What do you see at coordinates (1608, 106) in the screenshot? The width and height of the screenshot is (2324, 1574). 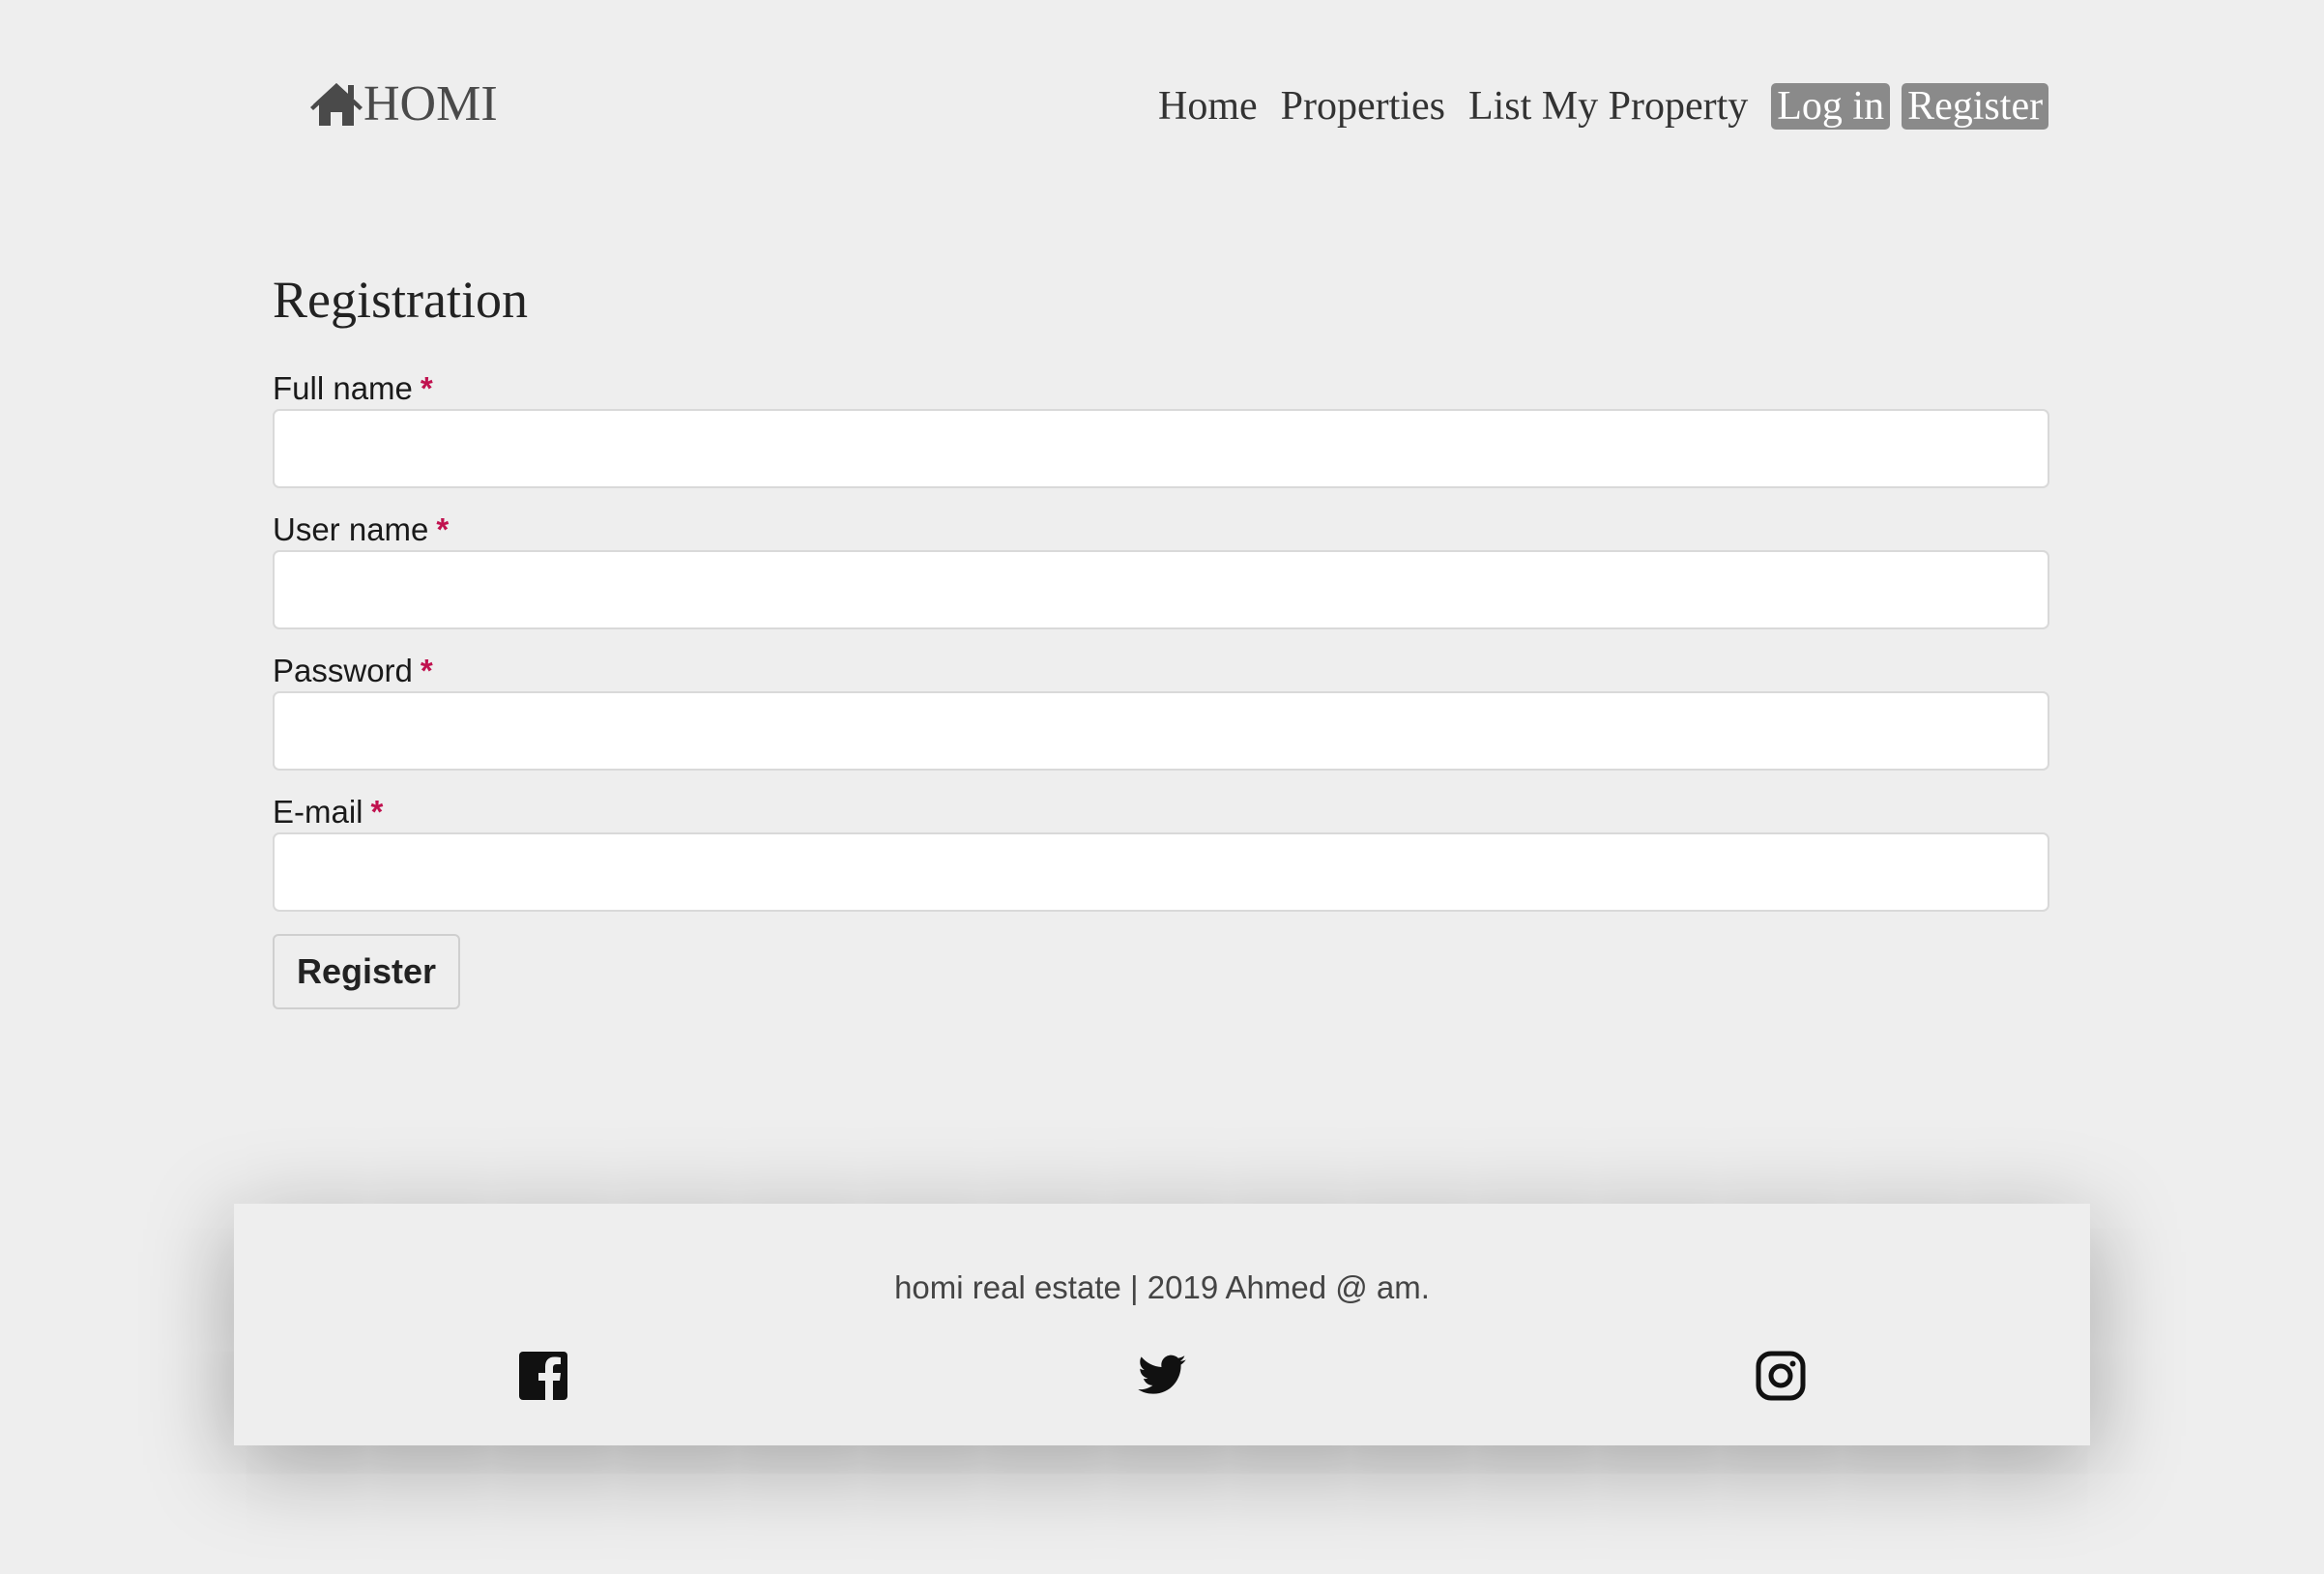 I see `nav-list-my-property: List My Property` at bounding box center [1608, 106].